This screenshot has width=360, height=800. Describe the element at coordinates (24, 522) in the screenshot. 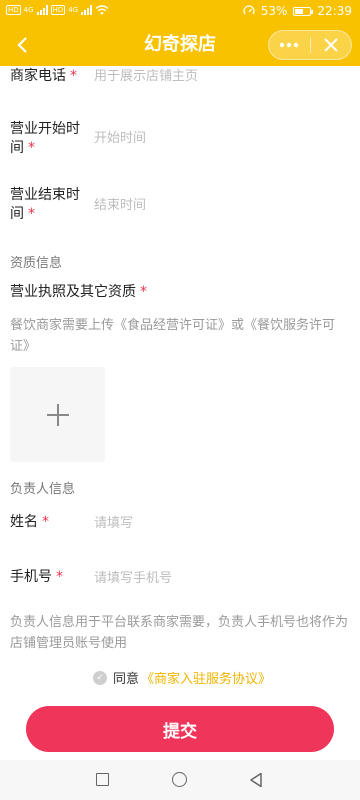

I see `name-label-text: 姓名` at that location.